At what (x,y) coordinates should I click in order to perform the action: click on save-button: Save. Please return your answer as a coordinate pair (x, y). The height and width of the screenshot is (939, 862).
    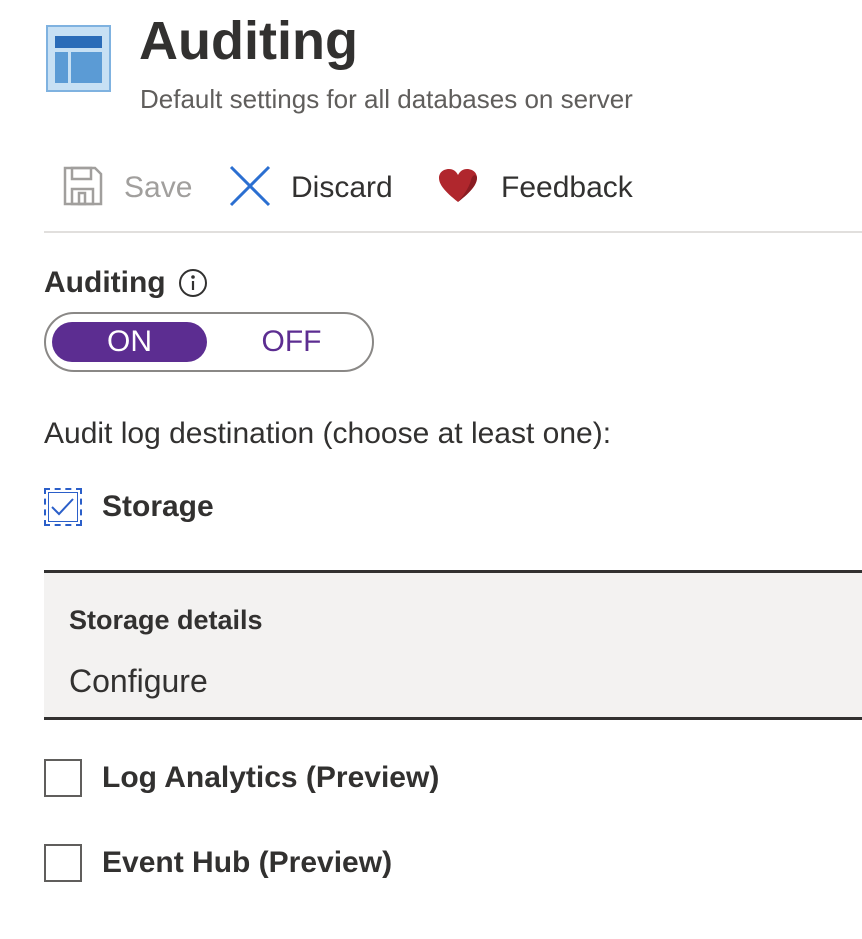
    Looking at the image, I should click on (127, 188).